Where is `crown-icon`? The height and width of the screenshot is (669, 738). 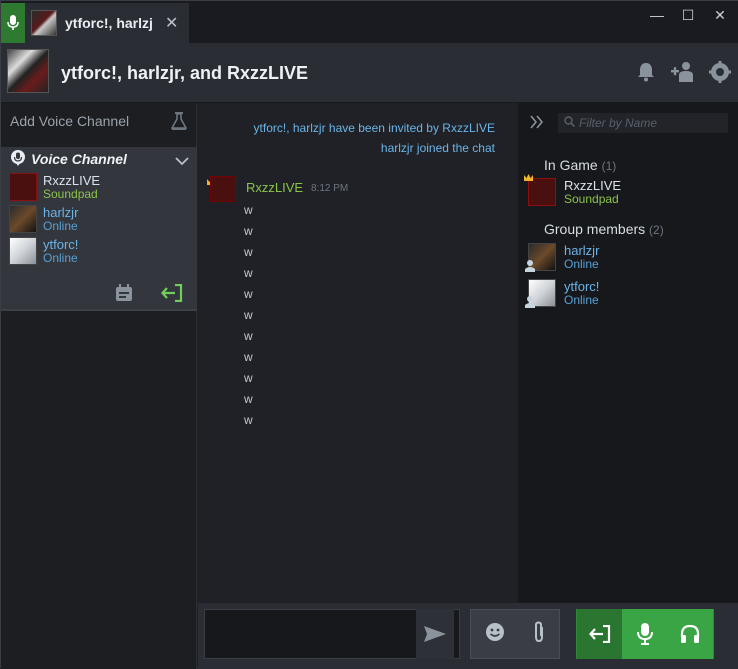 crown-icon is located at coordinates (528, 177).